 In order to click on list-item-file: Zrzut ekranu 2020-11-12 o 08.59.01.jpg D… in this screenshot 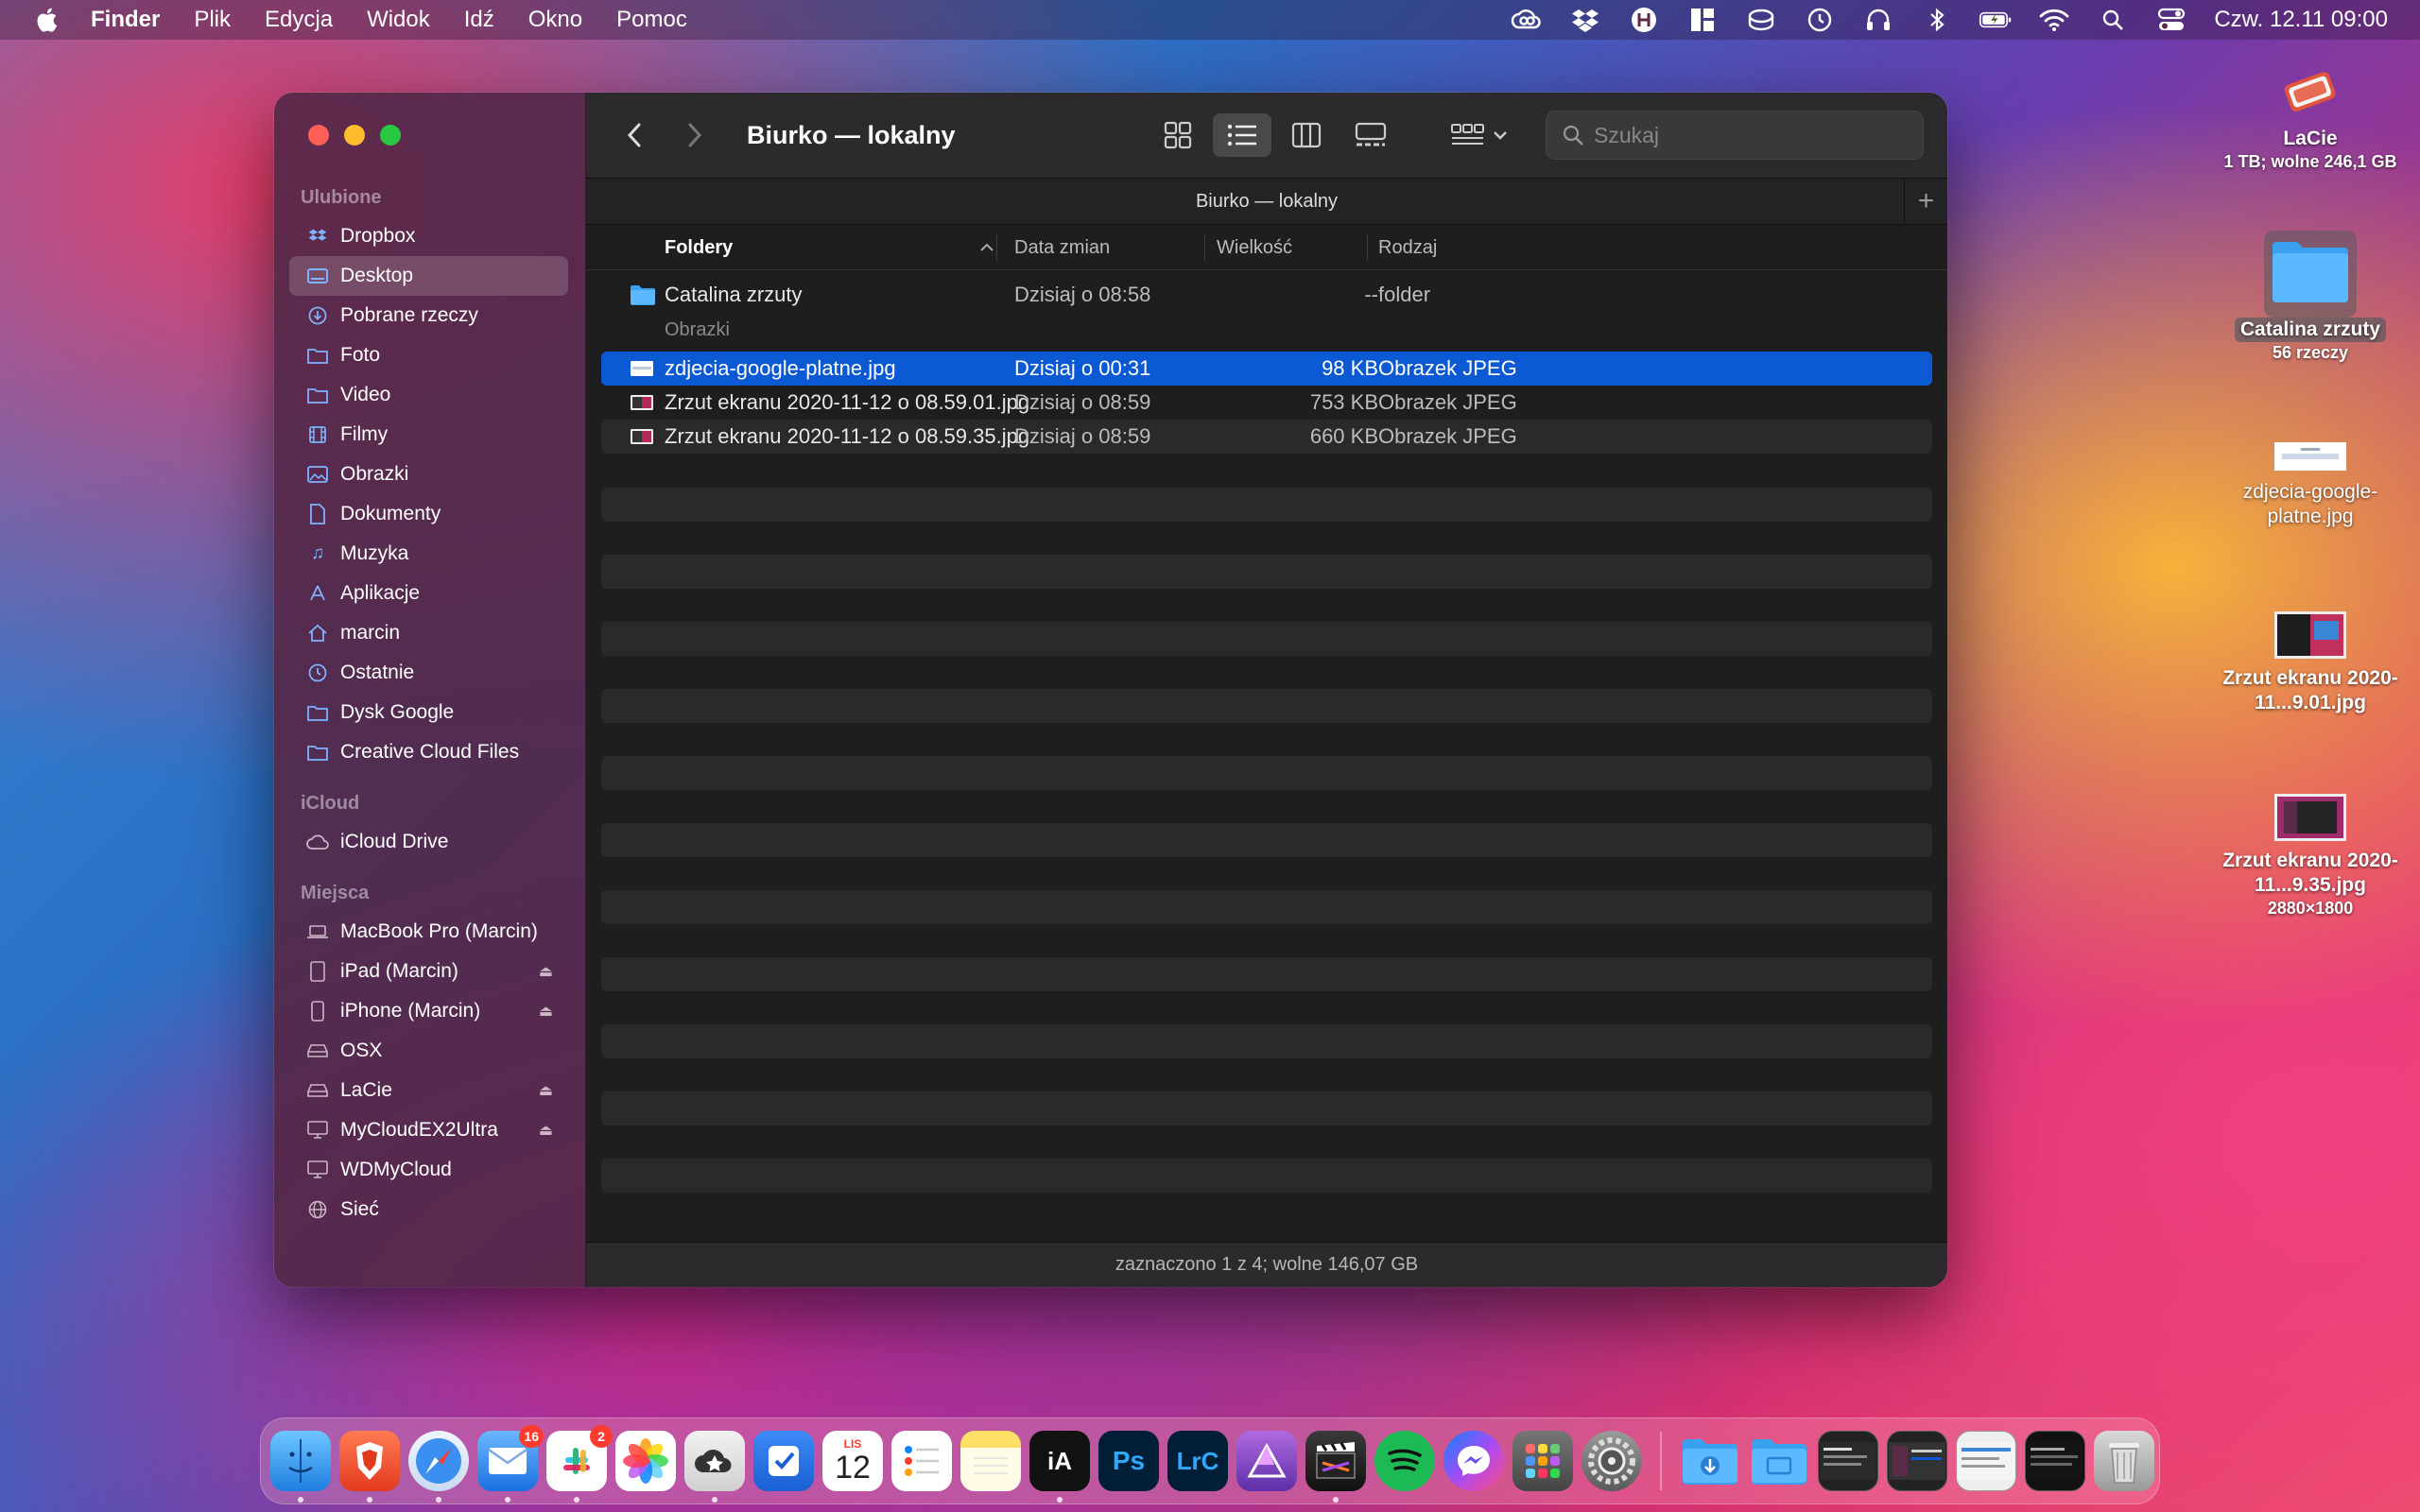, I will do `click(1267, 403)`.